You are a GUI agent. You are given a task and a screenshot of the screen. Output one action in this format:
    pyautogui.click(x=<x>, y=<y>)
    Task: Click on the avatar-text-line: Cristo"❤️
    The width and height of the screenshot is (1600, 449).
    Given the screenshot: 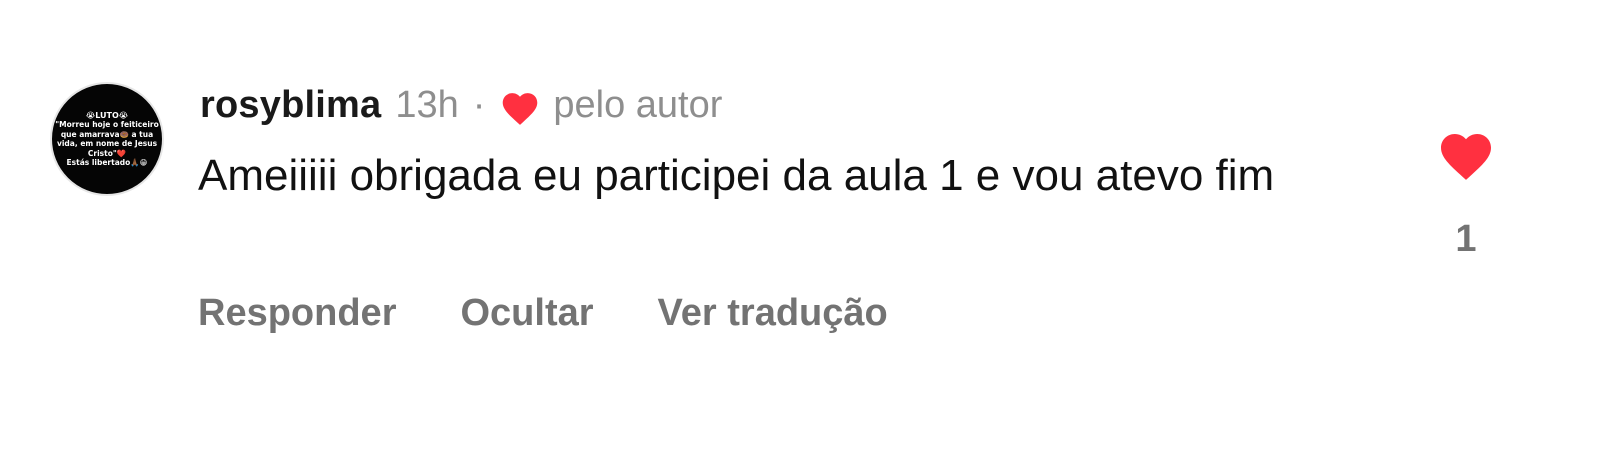 What is the action you would take?
    pyautogui.click(x=107, y=153)
    